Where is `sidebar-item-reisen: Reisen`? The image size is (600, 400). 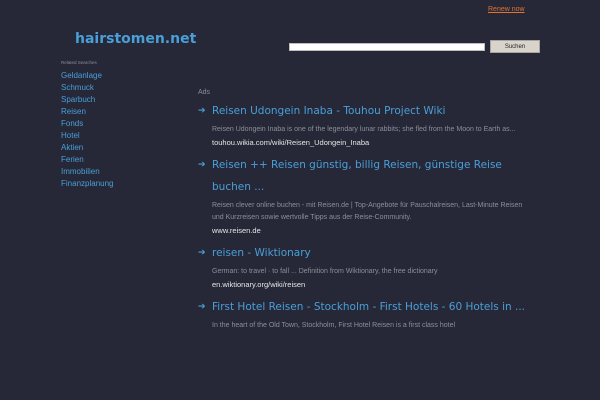
sidebar-item-reisen: Reisen is located at coordinates (87, 112).